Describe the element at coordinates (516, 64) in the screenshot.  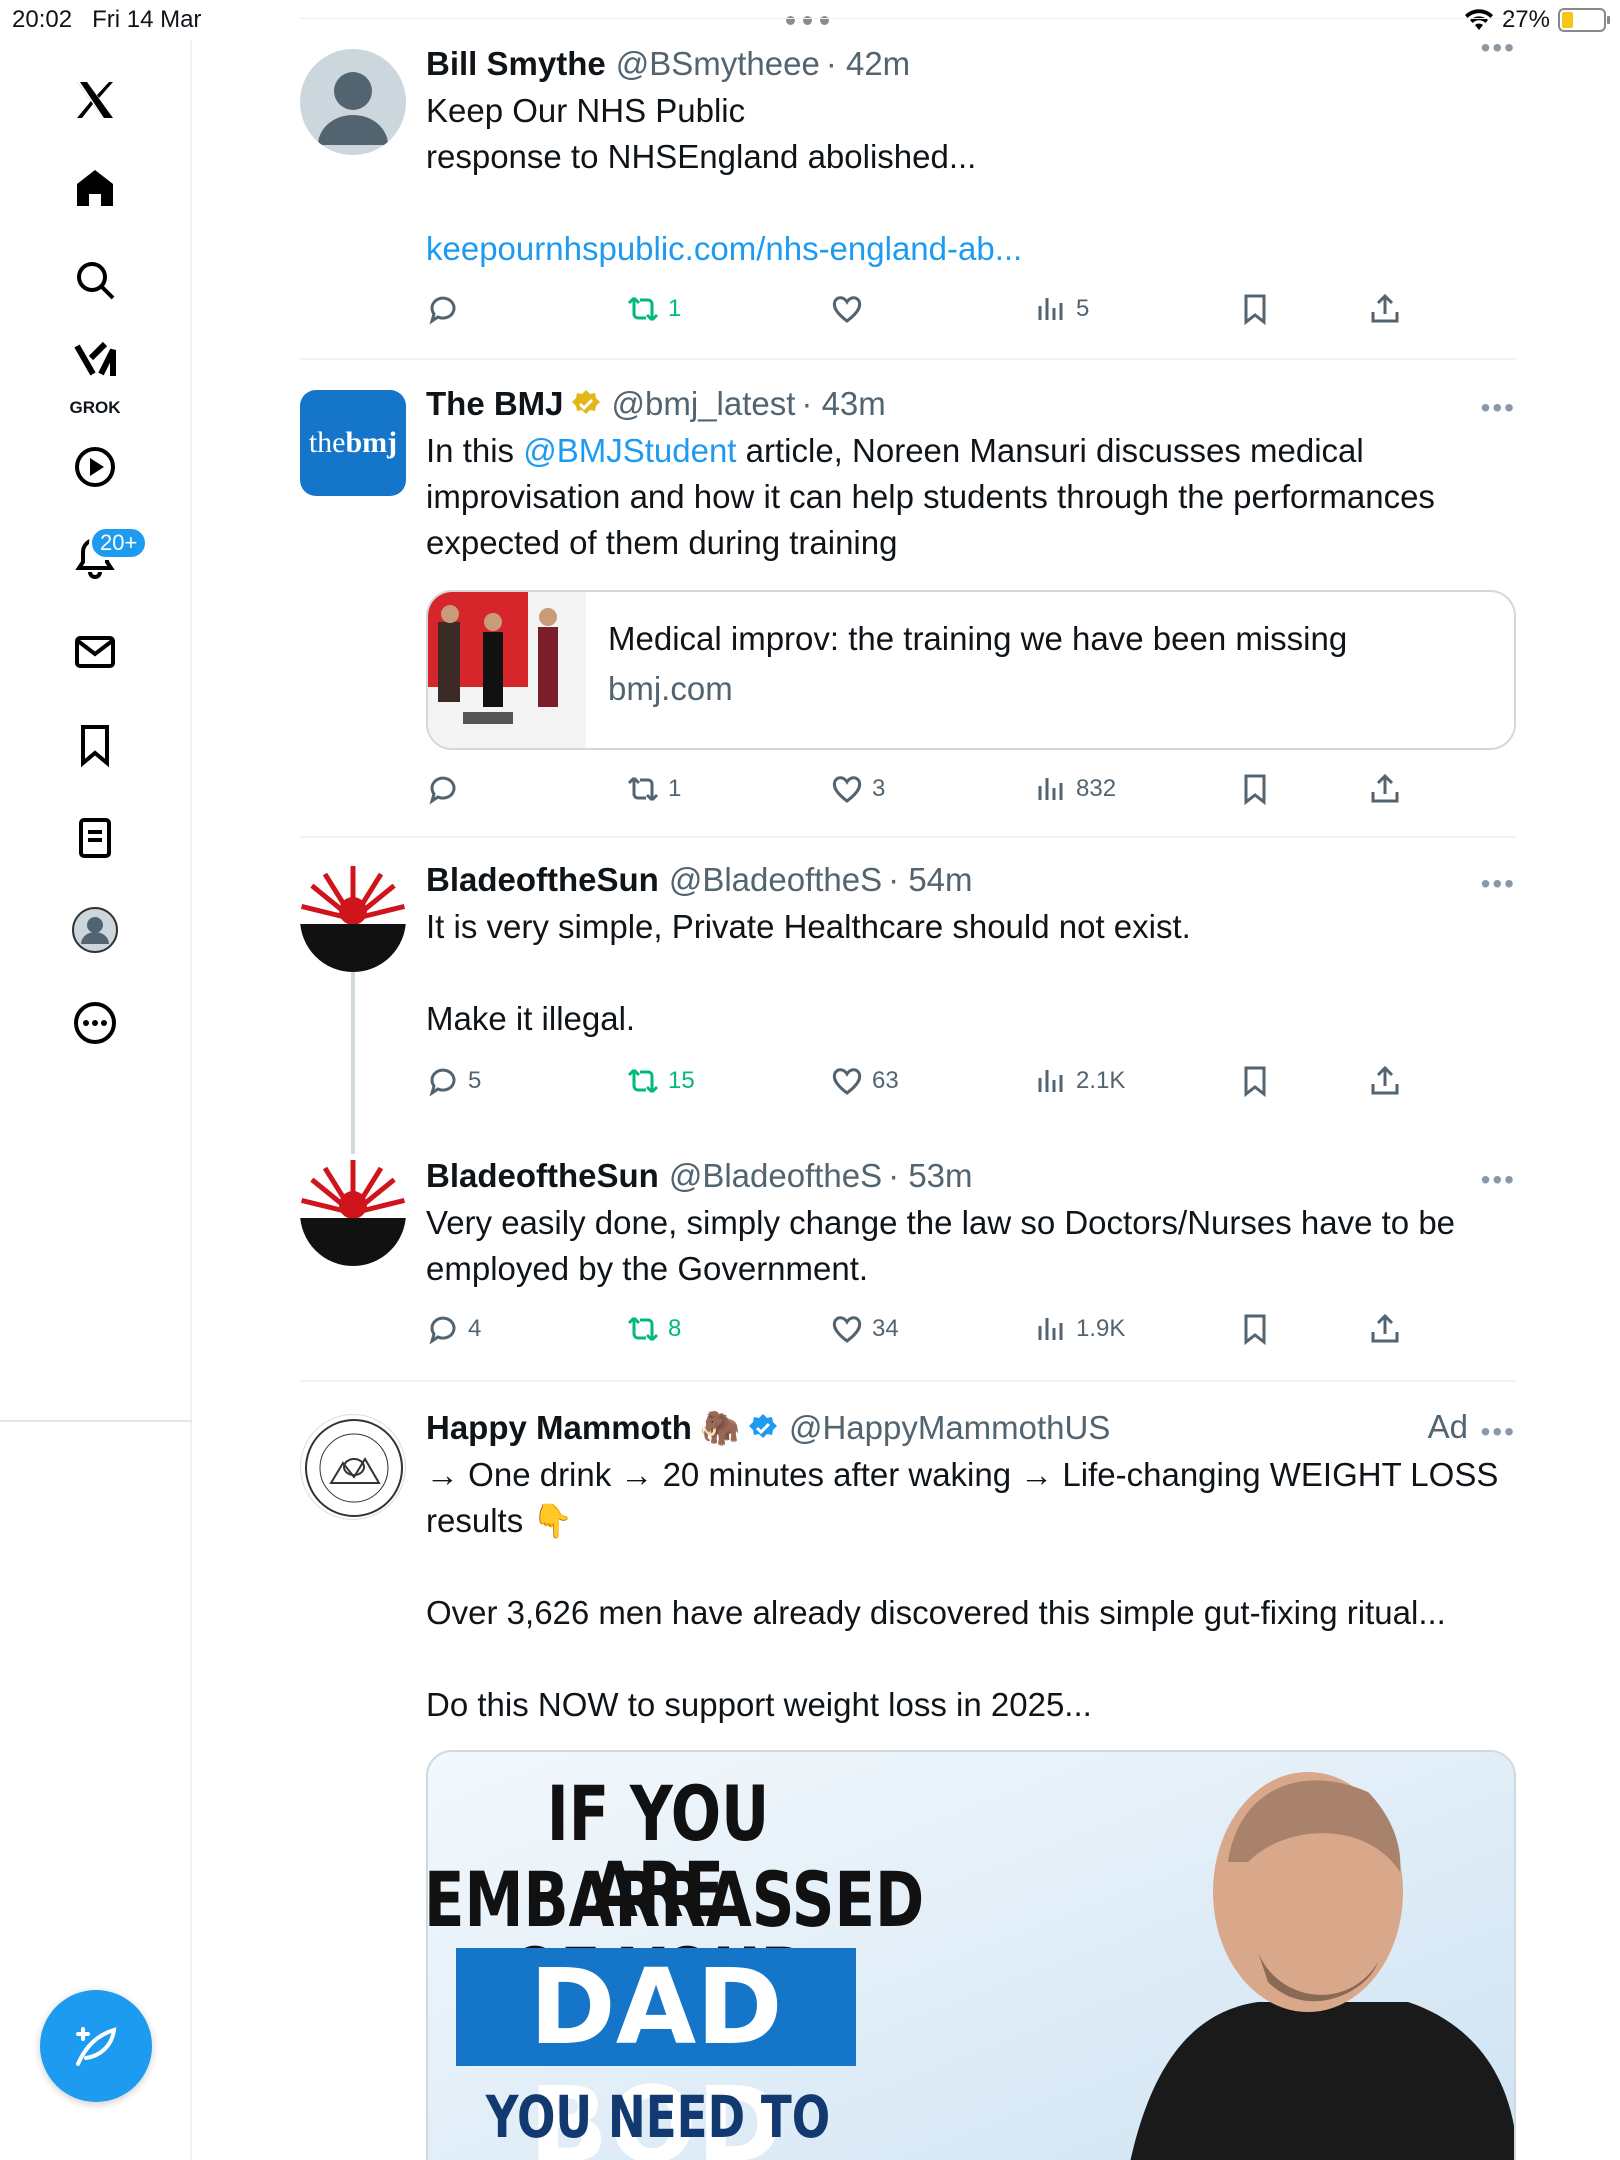
I see `author-name: Bill Smythe` at that location.